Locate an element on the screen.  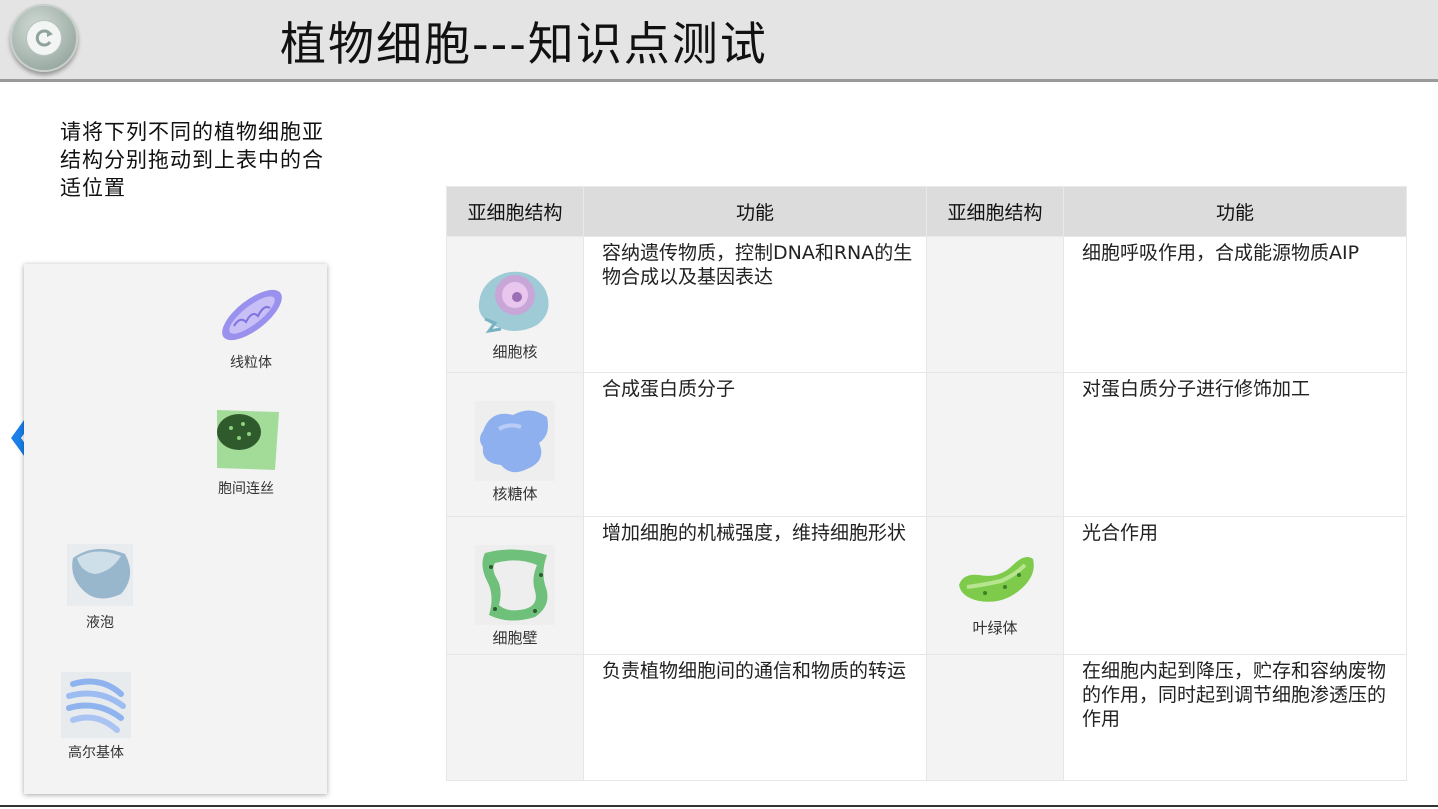
piece-golgi: 高尔基体 is located at coordinates (96, 717).